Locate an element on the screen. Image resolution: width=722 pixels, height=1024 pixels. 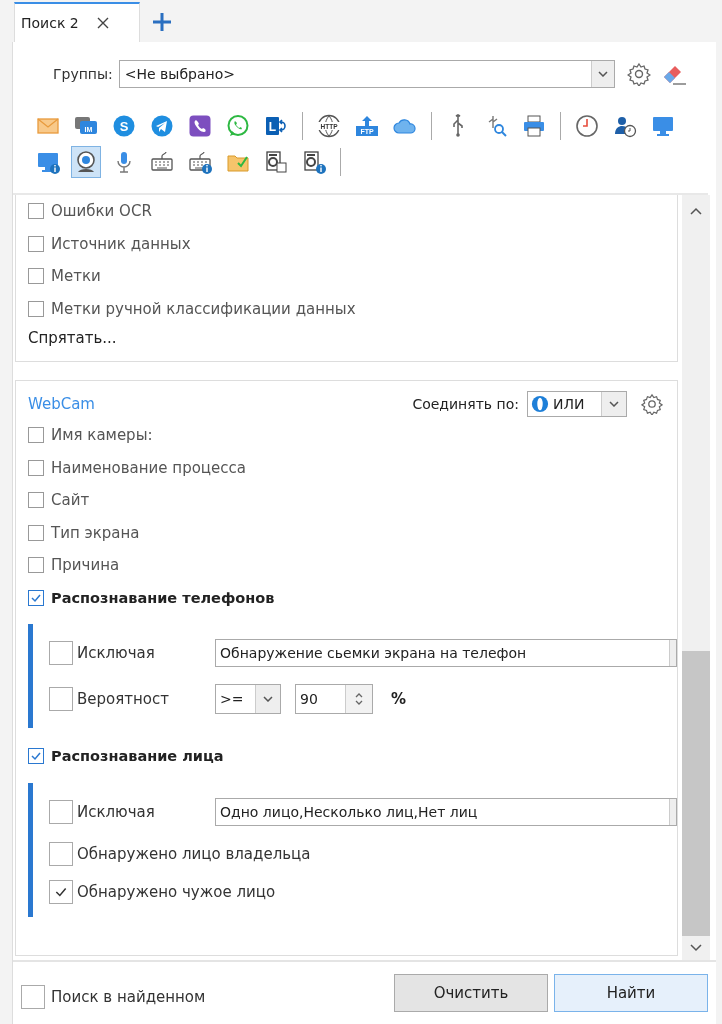
intersect-icon is located at coordinates (540, 404).